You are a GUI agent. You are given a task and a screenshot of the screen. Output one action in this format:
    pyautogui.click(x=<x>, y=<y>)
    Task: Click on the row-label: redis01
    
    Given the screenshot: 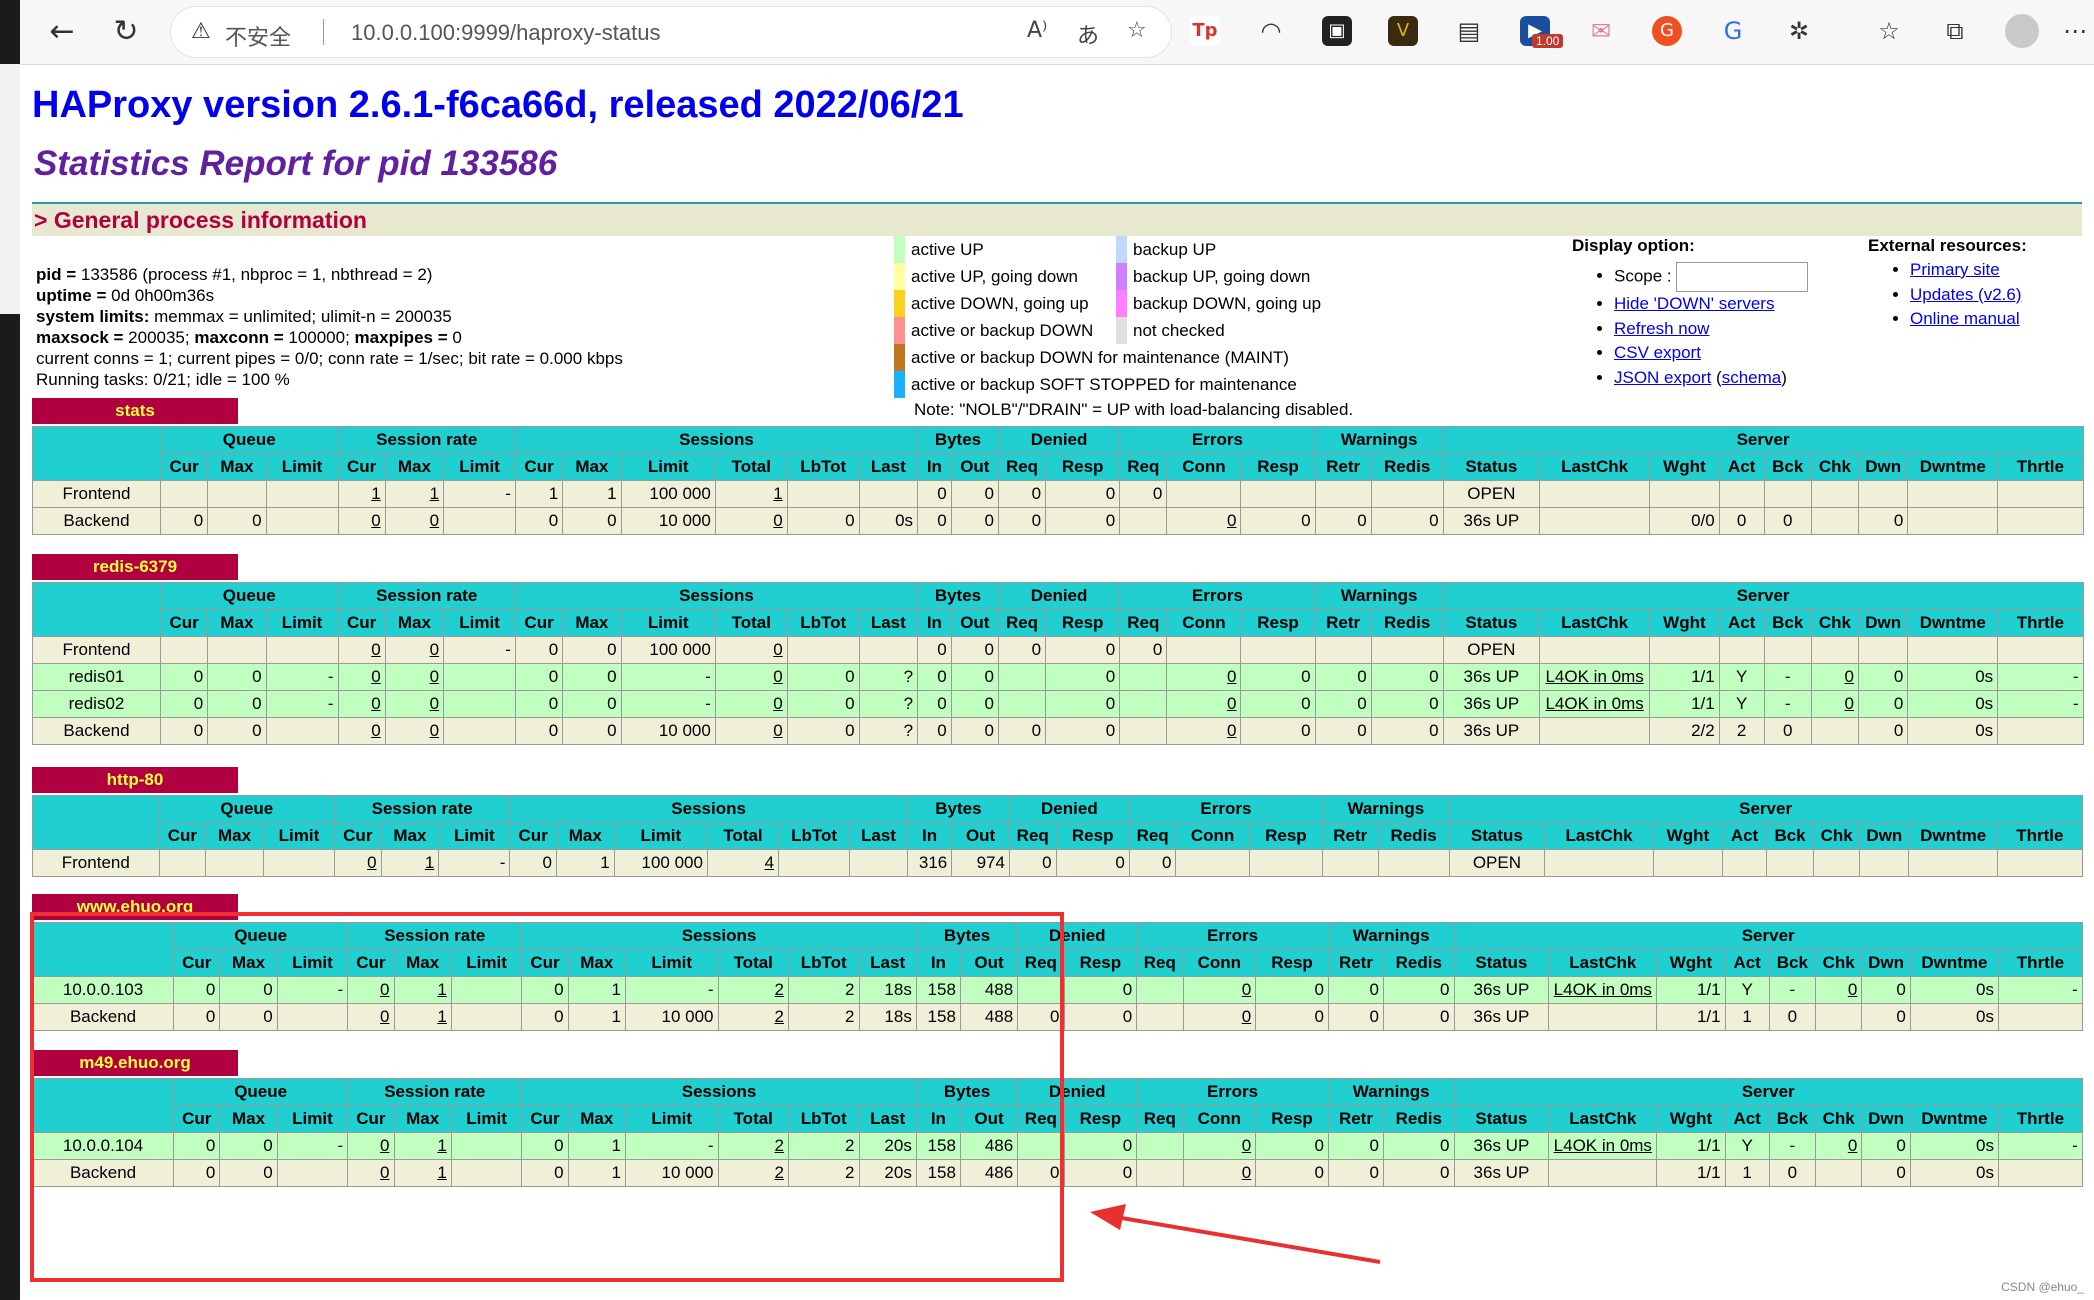 What is the action you would take?
    pyautogui.click(x=97, y=676)
    